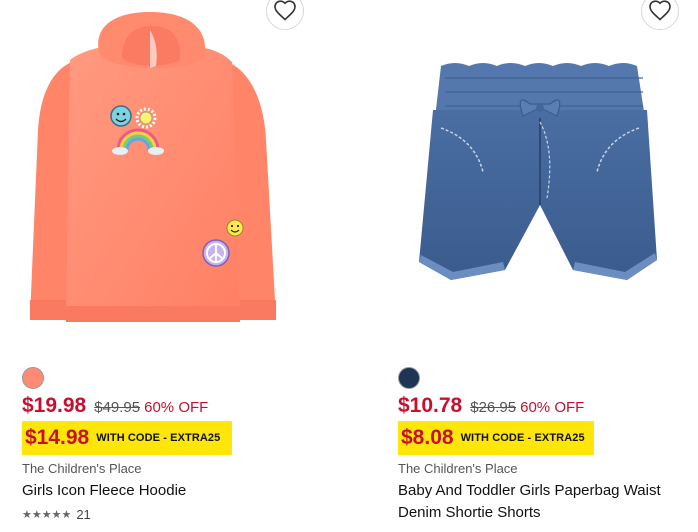 The height and width of the screenshot is (532, 698). I want to click on rating: ★★★★★ 21, so click(56, 514).